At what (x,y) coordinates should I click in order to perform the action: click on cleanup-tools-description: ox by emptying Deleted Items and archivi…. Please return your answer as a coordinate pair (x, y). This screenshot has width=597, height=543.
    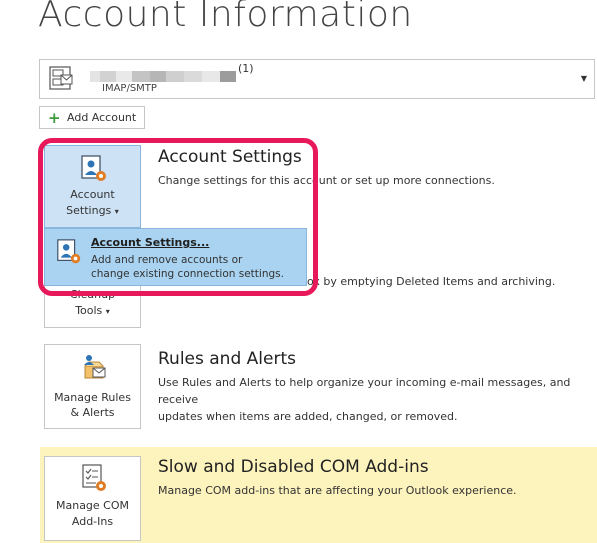
    Looking at the image, I should click on (431, 281).